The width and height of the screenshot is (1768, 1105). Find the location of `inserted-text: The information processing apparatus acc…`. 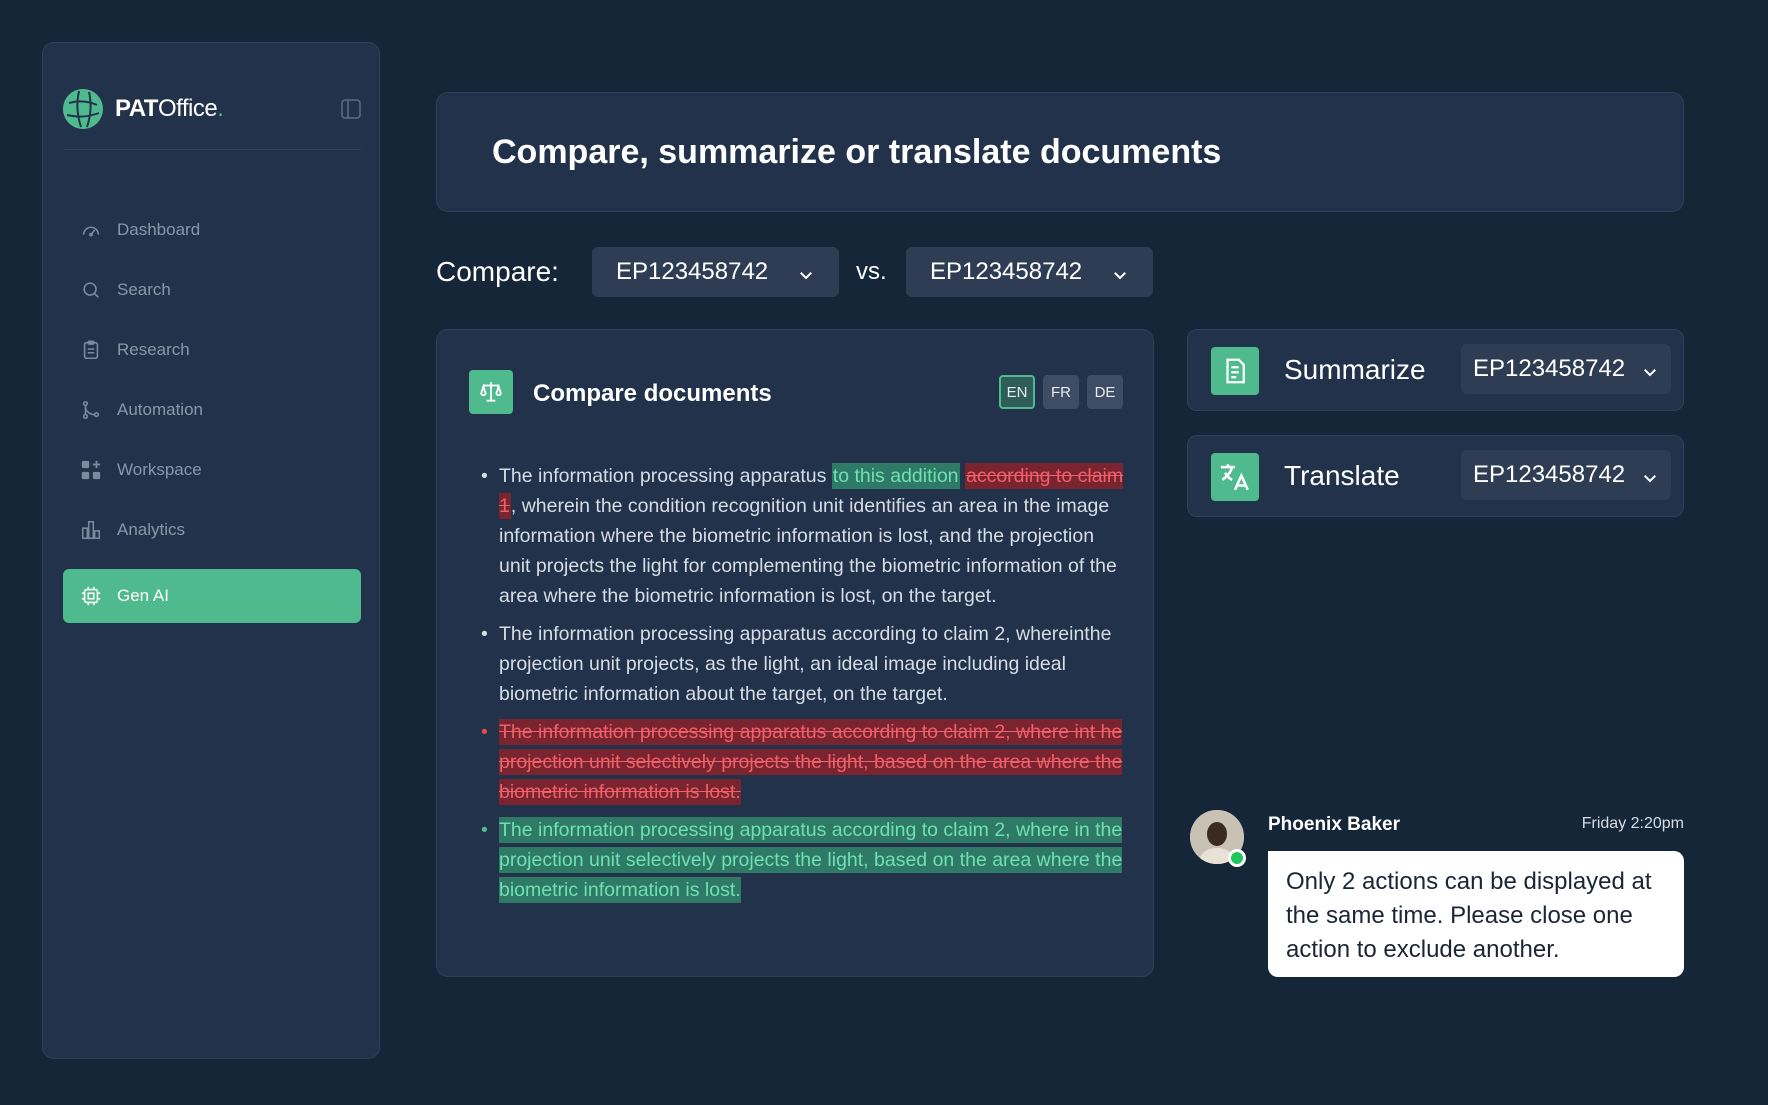

inserted-text: The information processing apparatus acc… is located at coordinates (811, 860).